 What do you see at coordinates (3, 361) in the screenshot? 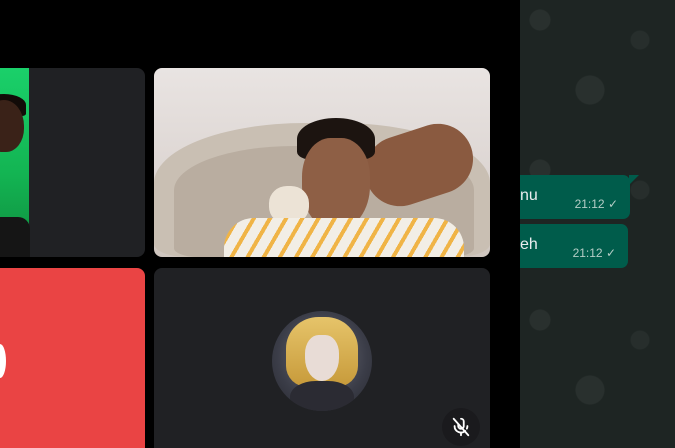
I see `participant-initial-shape` at bounding box center [3, 361].